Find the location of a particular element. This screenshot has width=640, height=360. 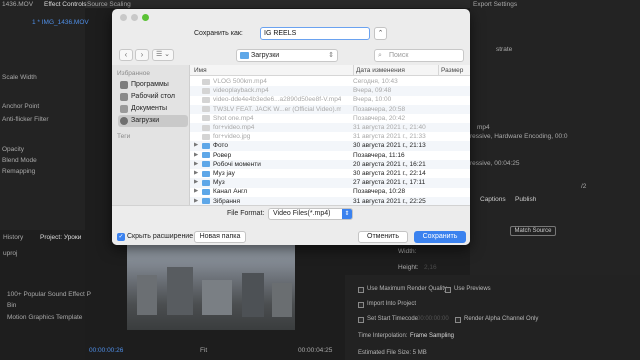

column-header: Имя Дата изменения Размер is located at coordinates (330, 70).